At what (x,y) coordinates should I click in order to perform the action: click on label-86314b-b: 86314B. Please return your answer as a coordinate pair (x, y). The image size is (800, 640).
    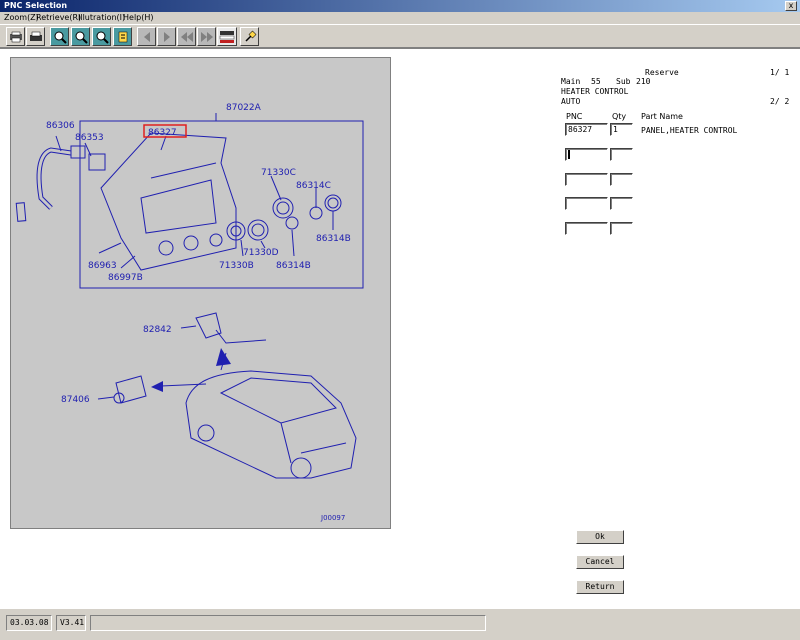
    Looking at the image, I should click on (293, 266).